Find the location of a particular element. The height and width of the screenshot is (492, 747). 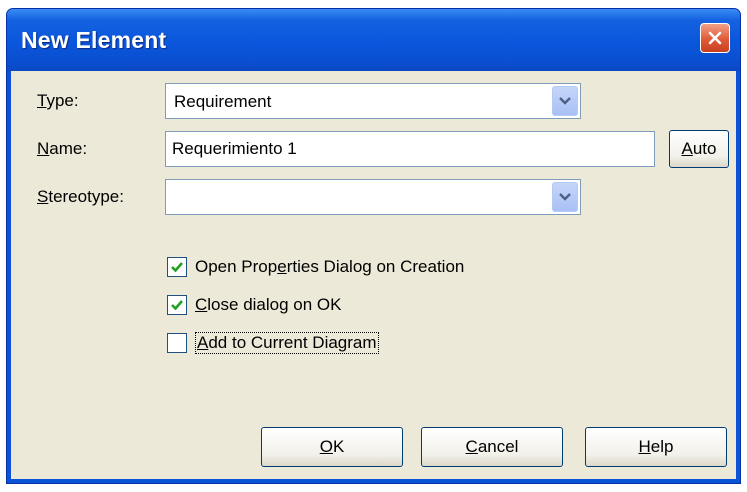

auto-button: Auto is located at coordinates (699, 149).